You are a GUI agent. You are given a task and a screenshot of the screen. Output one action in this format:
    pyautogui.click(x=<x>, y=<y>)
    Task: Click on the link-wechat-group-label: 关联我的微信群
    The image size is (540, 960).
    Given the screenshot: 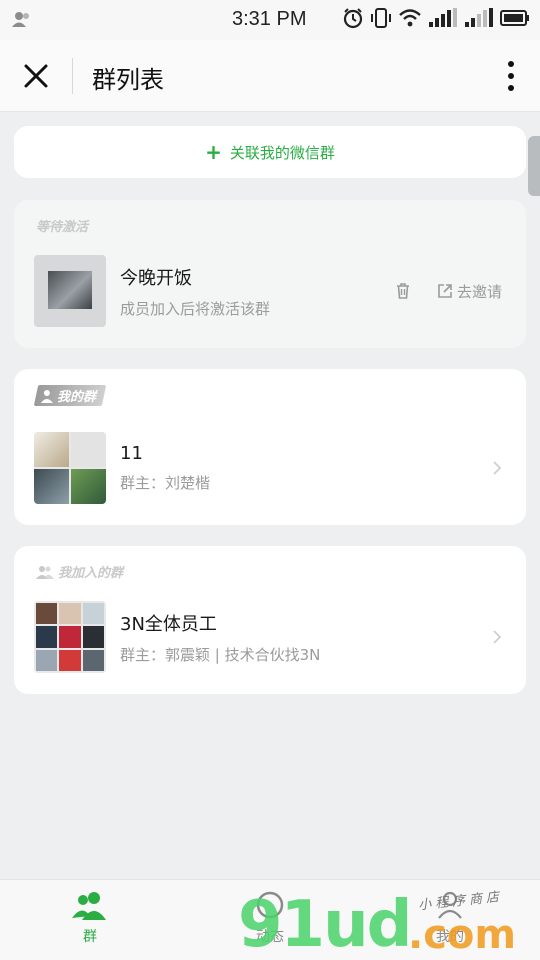 What is the action you would take?
    pyautogui.click(x=282, y=152)
    